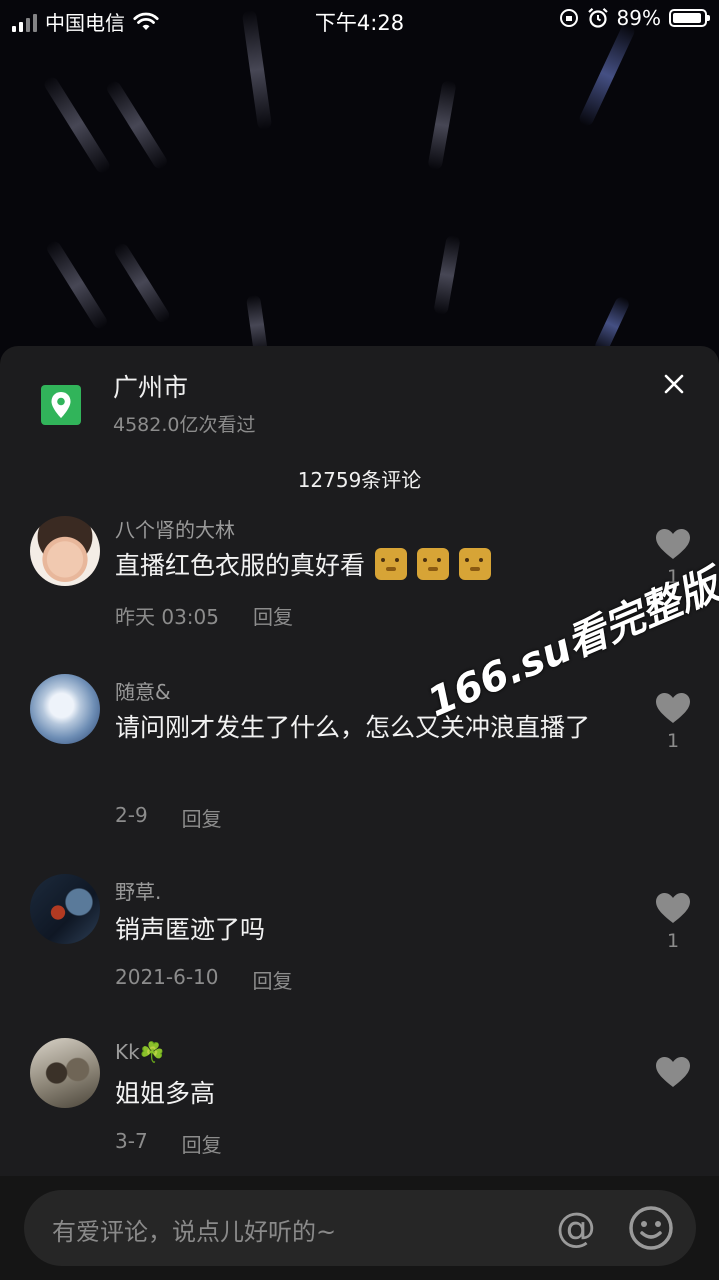  What do you see at coordinates (365, 566) in the screenshot?
I see `comment-text: 直播红色衣服的真好看` at bounding box center [365, 566].